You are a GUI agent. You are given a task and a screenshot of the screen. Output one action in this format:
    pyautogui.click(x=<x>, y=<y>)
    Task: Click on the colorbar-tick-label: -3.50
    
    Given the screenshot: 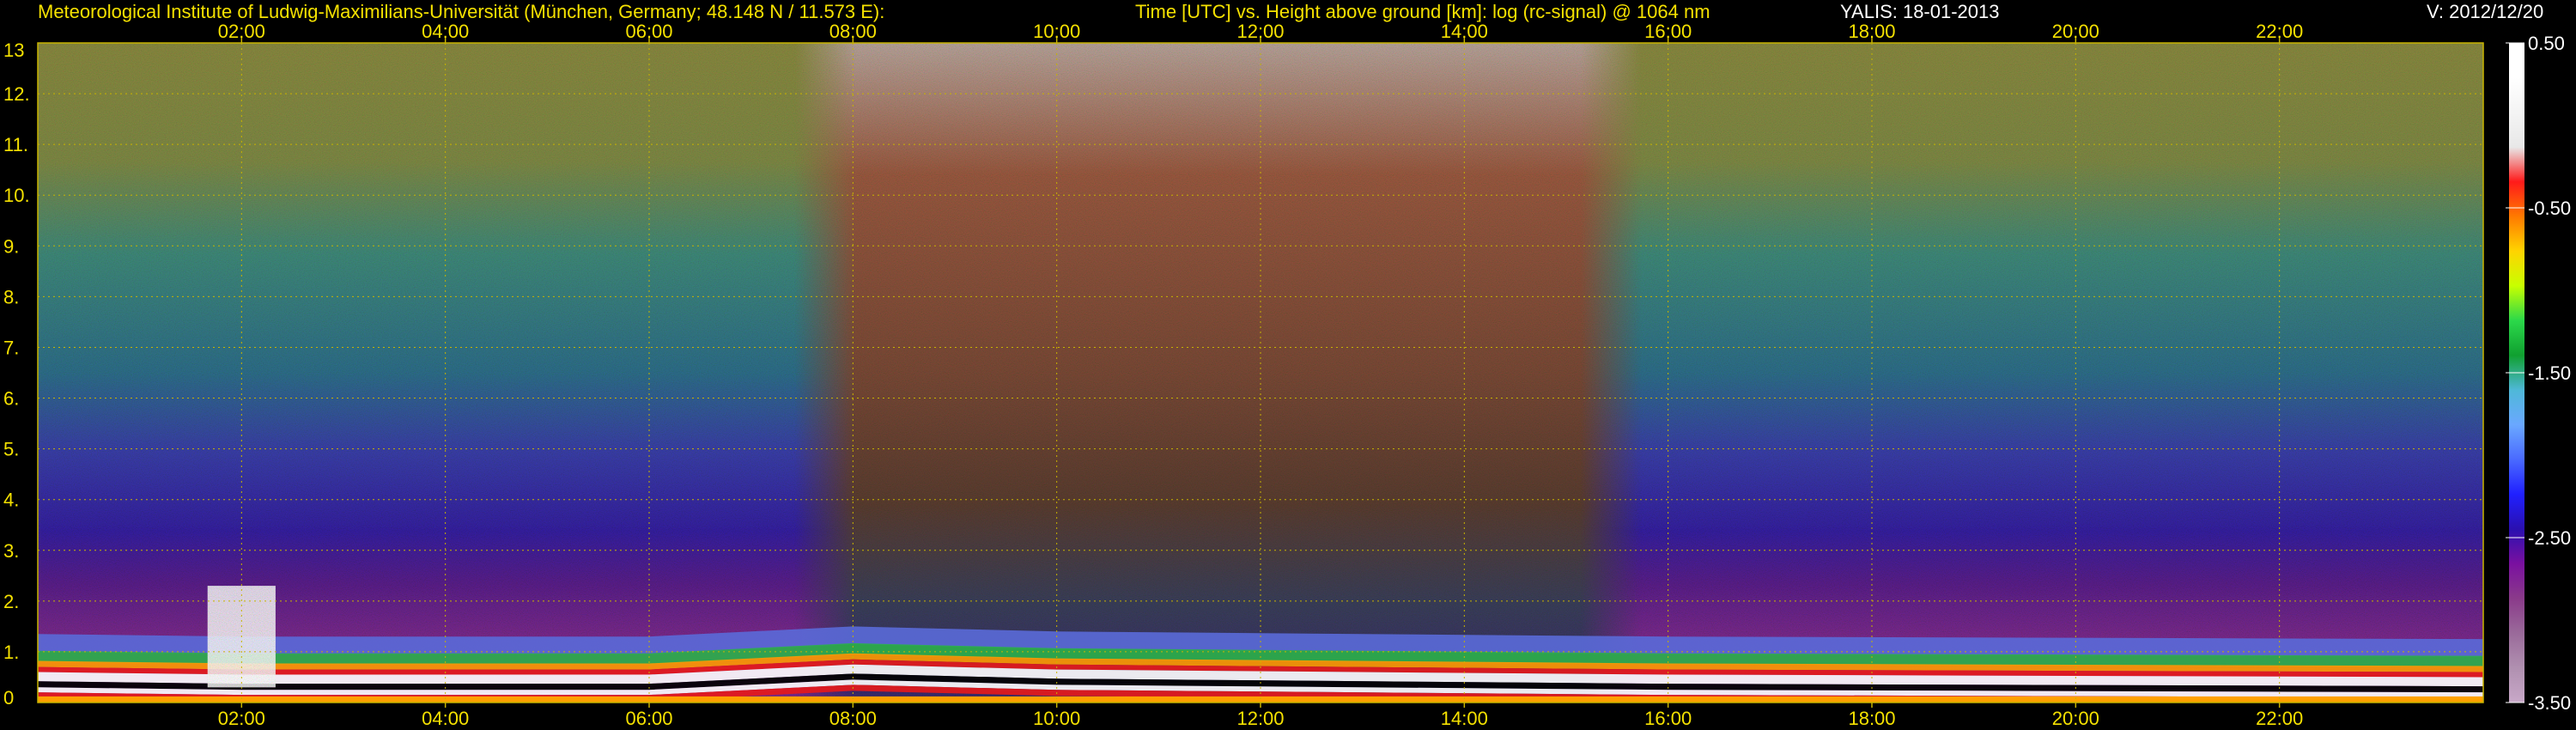 What is the action you would take?
    pyautogui.click(x=2550, y=703)
    